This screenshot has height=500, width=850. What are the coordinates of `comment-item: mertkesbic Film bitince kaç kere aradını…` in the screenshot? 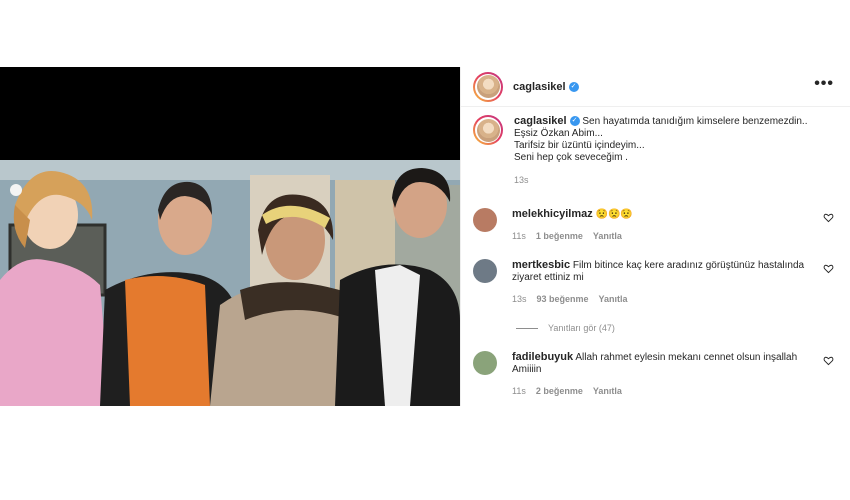 It's located at (656, 282).